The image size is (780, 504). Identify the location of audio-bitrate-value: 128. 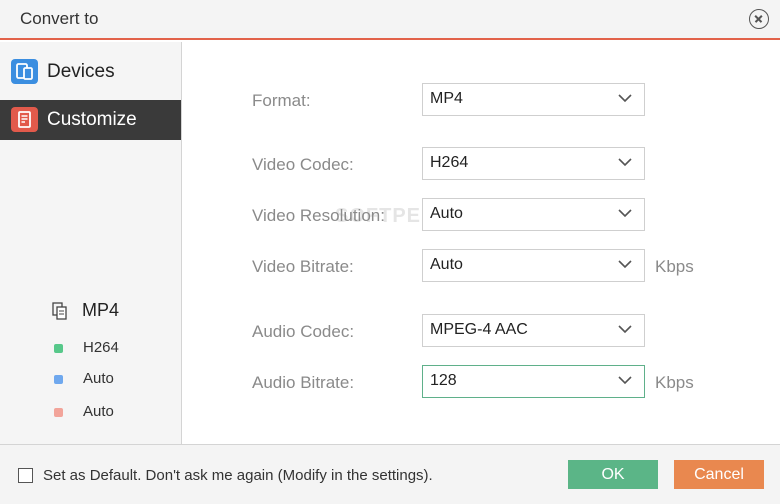
(443, 380).